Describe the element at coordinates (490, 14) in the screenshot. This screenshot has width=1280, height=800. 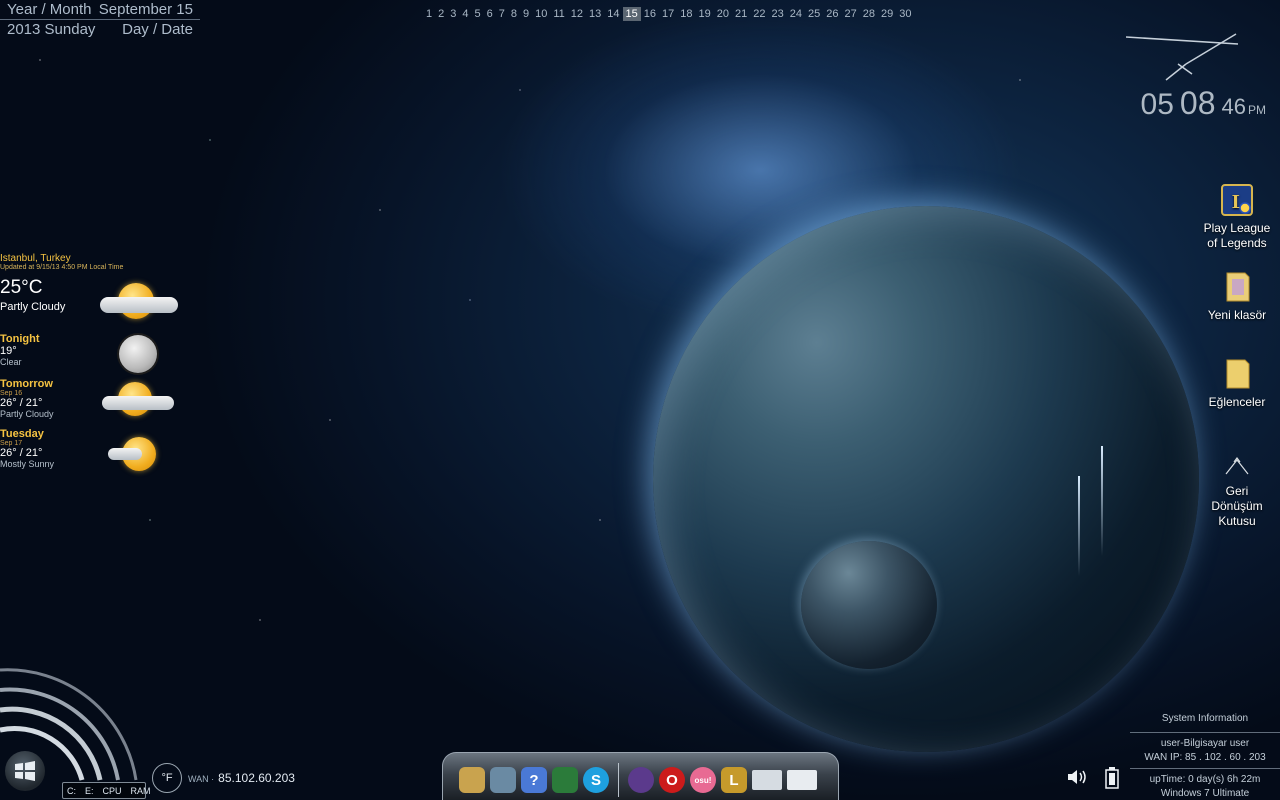
I see `calendar-day: 6` at that location.